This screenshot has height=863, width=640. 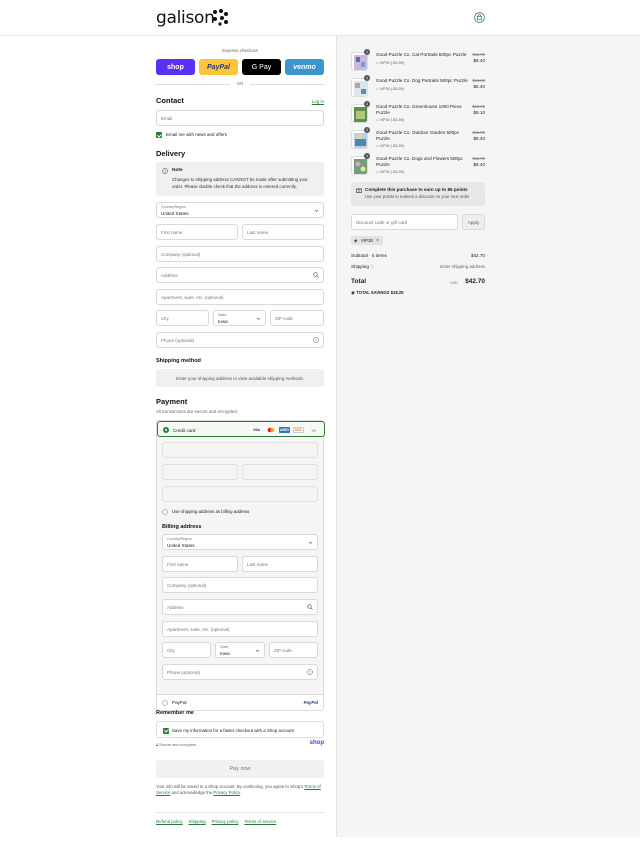 What do you see at coordinates (283, 650) in the screenshot?
I see `billing-zip-placeholder: ZIP code` at bounding box center [283, 650].